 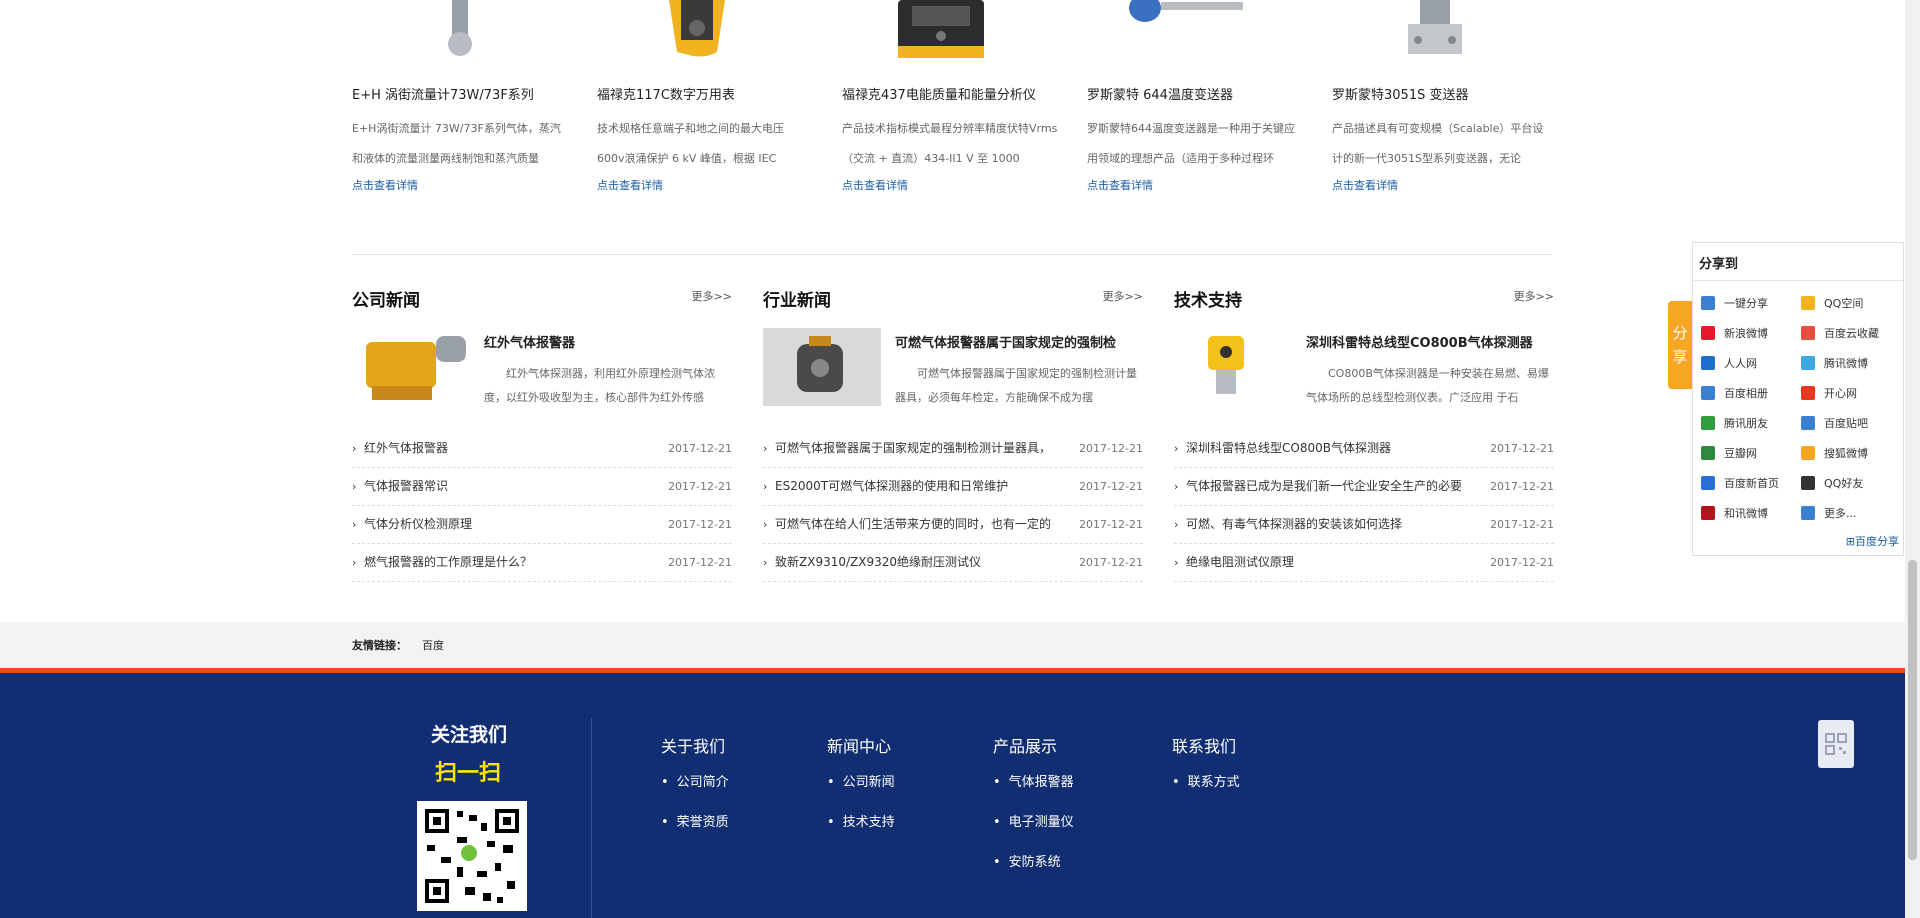 I want to click on news-item: › 致新ZX9310/ZX9320绝缘耐压测试仪 2017-12-21, so click(x=953, y=563).